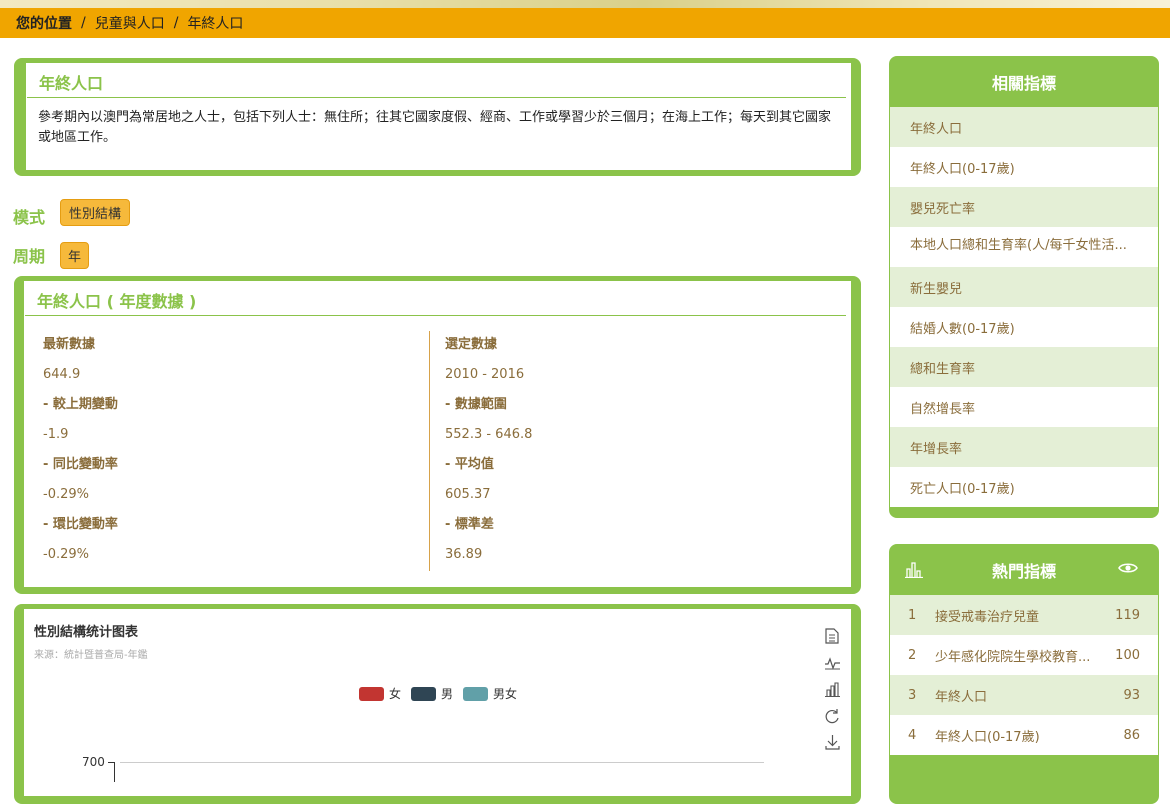 The image size is (1170, 804). I want to click on related-item: 嬰兒死亡率, so click(1024, 207).